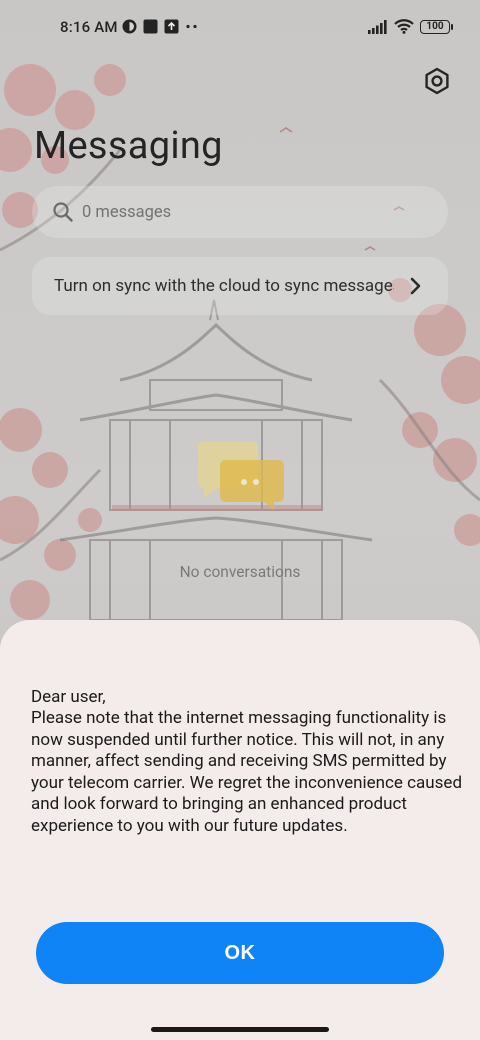 The height and width of the screenshot is (1040, 480). Describe the element at coordinates (68, 697) in the screenshot. I see `dialog-greeting: Dear user,` at that location.